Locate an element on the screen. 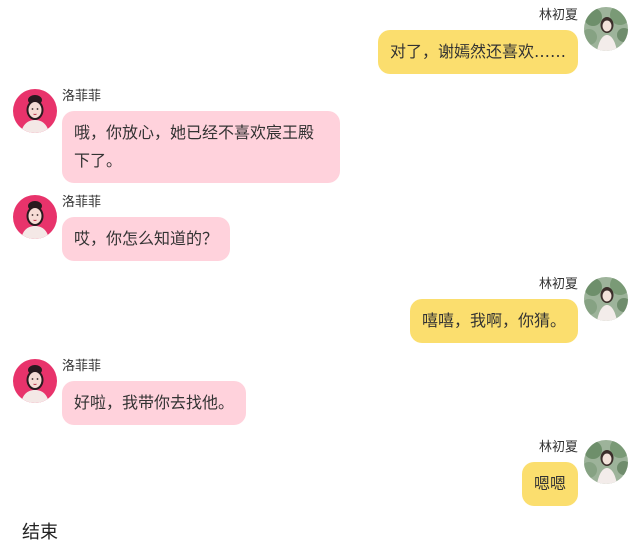 The image size is (640, 556). message-bubble: 好啦，我带你去找他。 is located at coordinates (154, 403).